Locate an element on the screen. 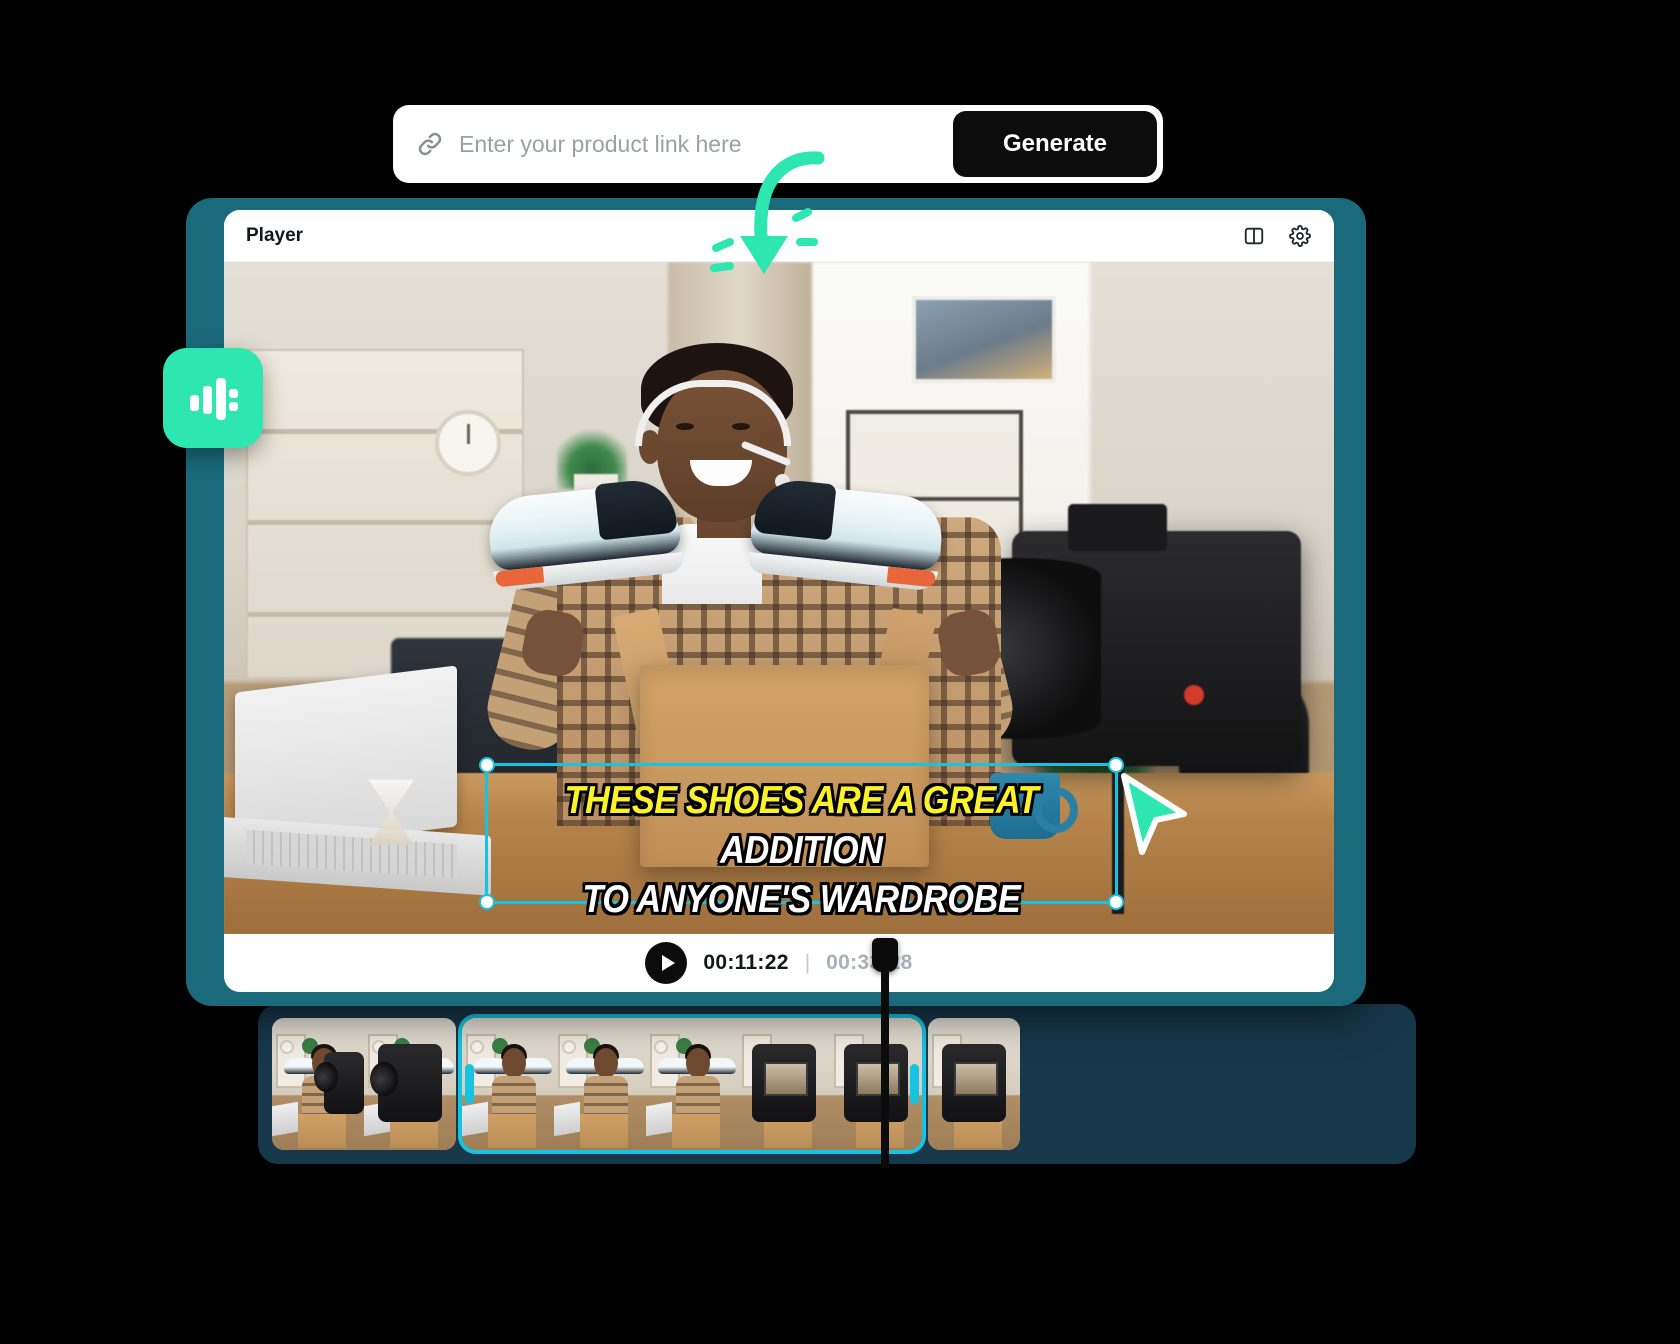  timeline-clip-2-selected is located at coordinates (692, 1084).